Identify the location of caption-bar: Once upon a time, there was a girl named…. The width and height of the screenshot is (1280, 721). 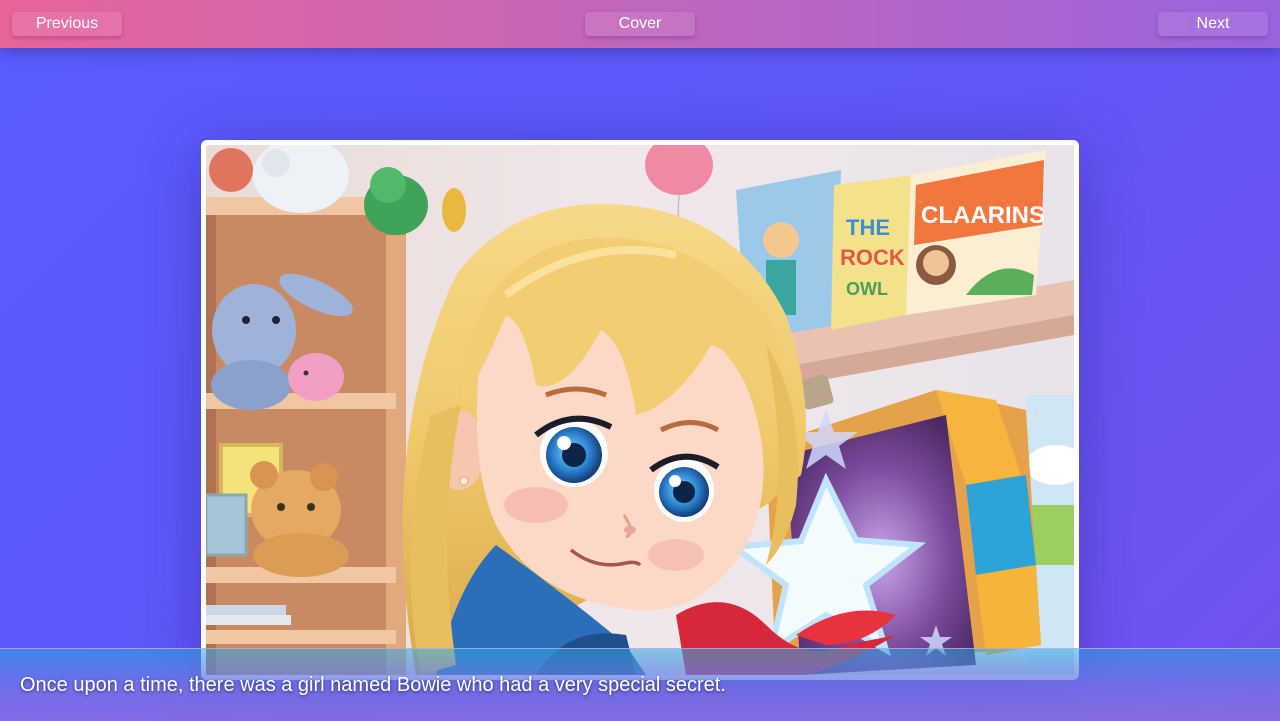
(640, 684).